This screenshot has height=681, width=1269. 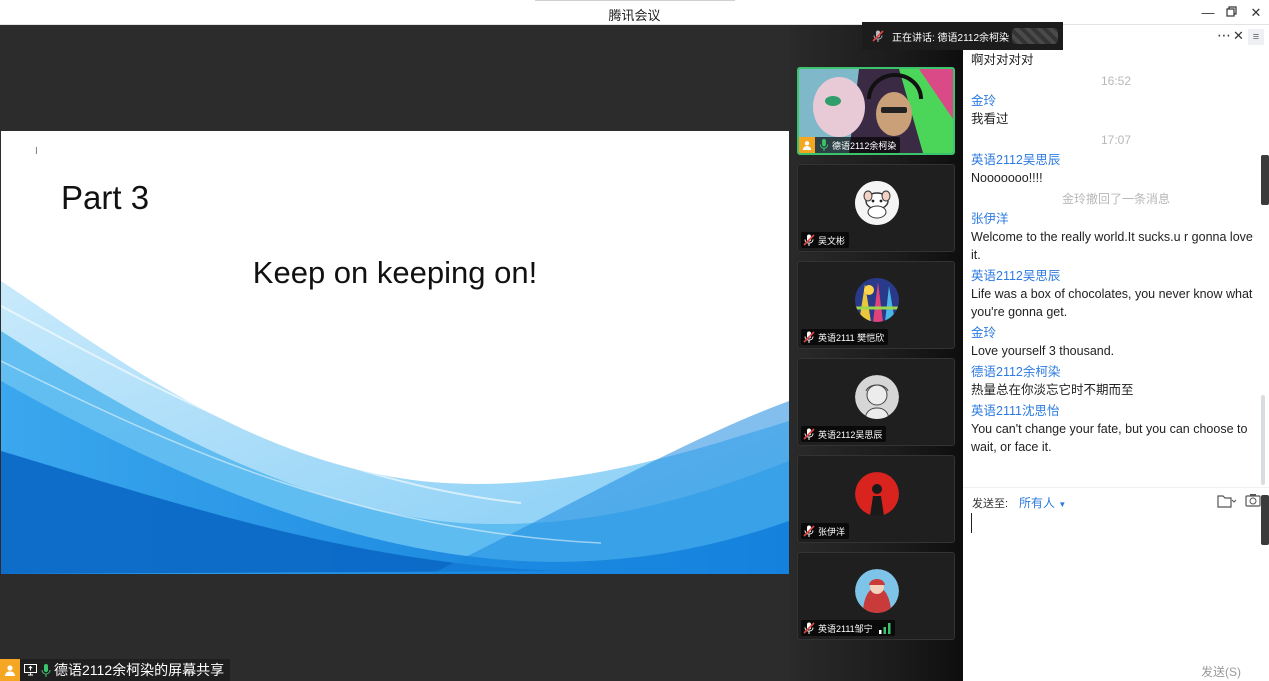 I want to click on text-cursor-icon: I, so click(x=36, y=151).